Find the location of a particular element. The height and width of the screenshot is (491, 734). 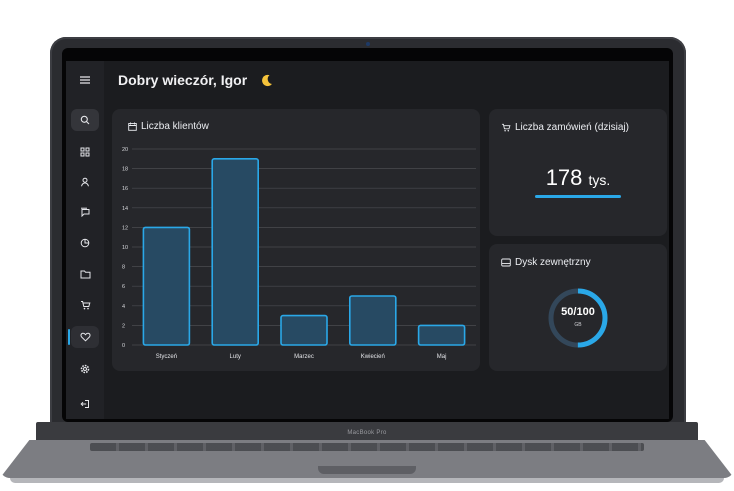

menu-button is located at coordinates (85, 80).